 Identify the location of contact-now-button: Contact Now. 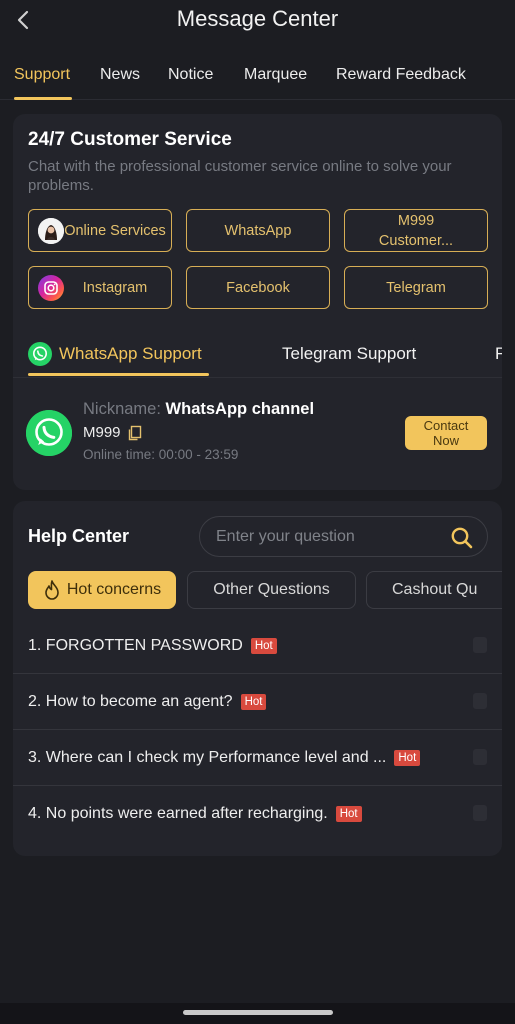
(446, 433).